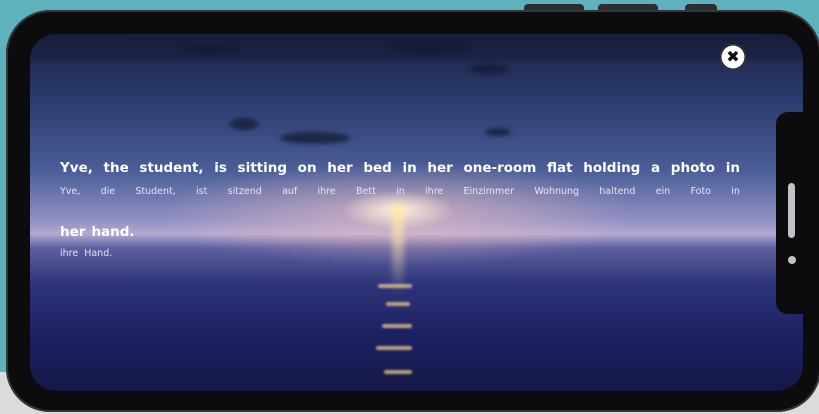  What do you see at coordinates (663, 191) in the screenshot?
I see `german-word: ein` at bounding box center [663, 191].